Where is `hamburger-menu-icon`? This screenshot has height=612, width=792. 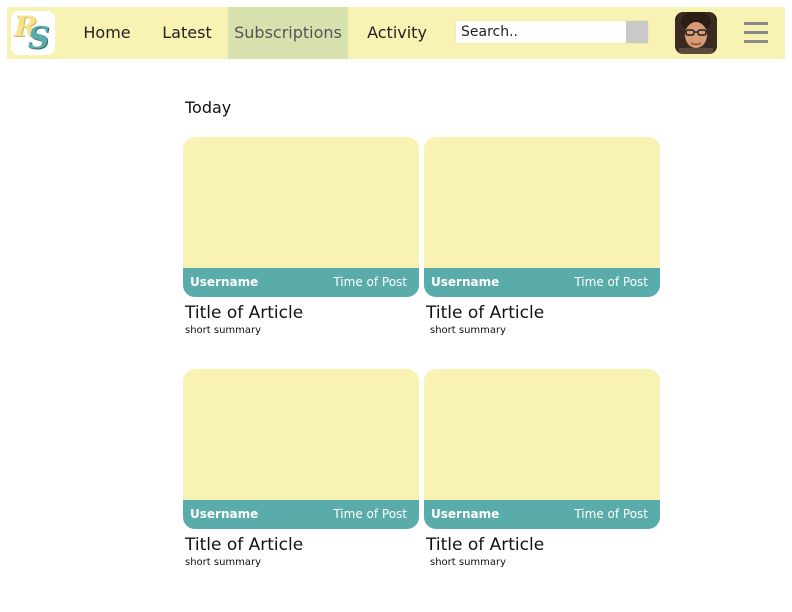
hamburger-menu-icon is located at coordinates (756, 33).